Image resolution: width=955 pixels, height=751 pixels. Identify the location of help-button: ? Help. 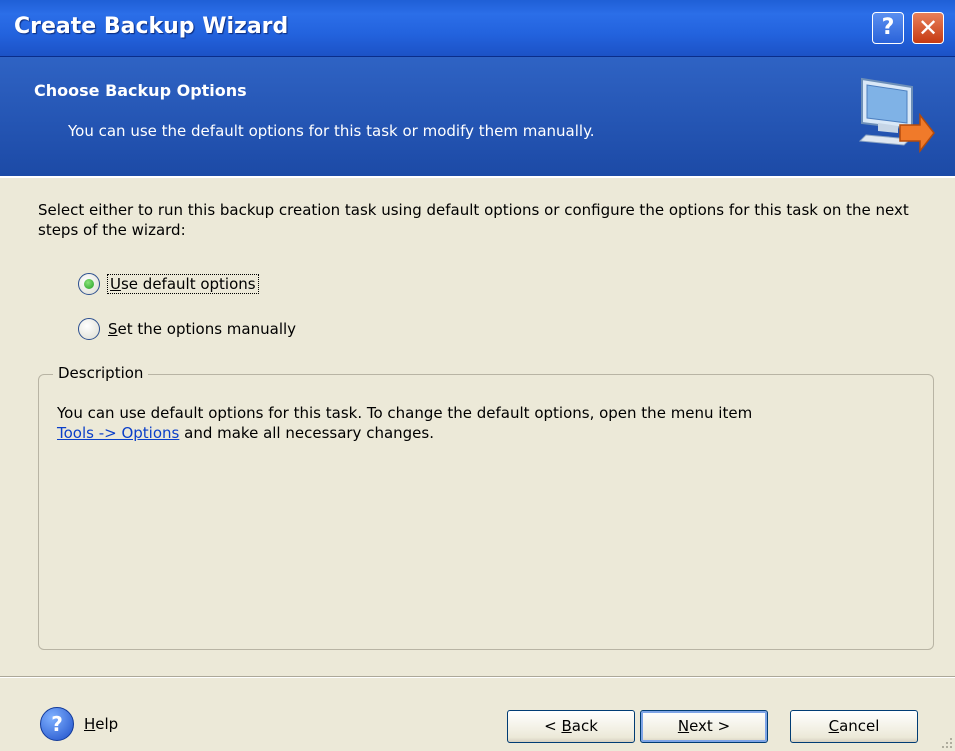
(79, 724).